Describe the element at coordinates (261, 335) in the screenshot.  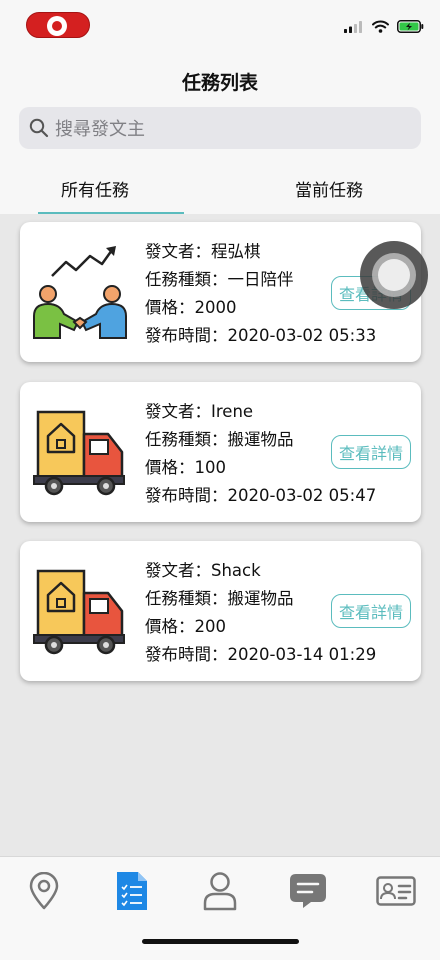
I see `task-time: 發布時間：2020-03-02 05:33` at that location.